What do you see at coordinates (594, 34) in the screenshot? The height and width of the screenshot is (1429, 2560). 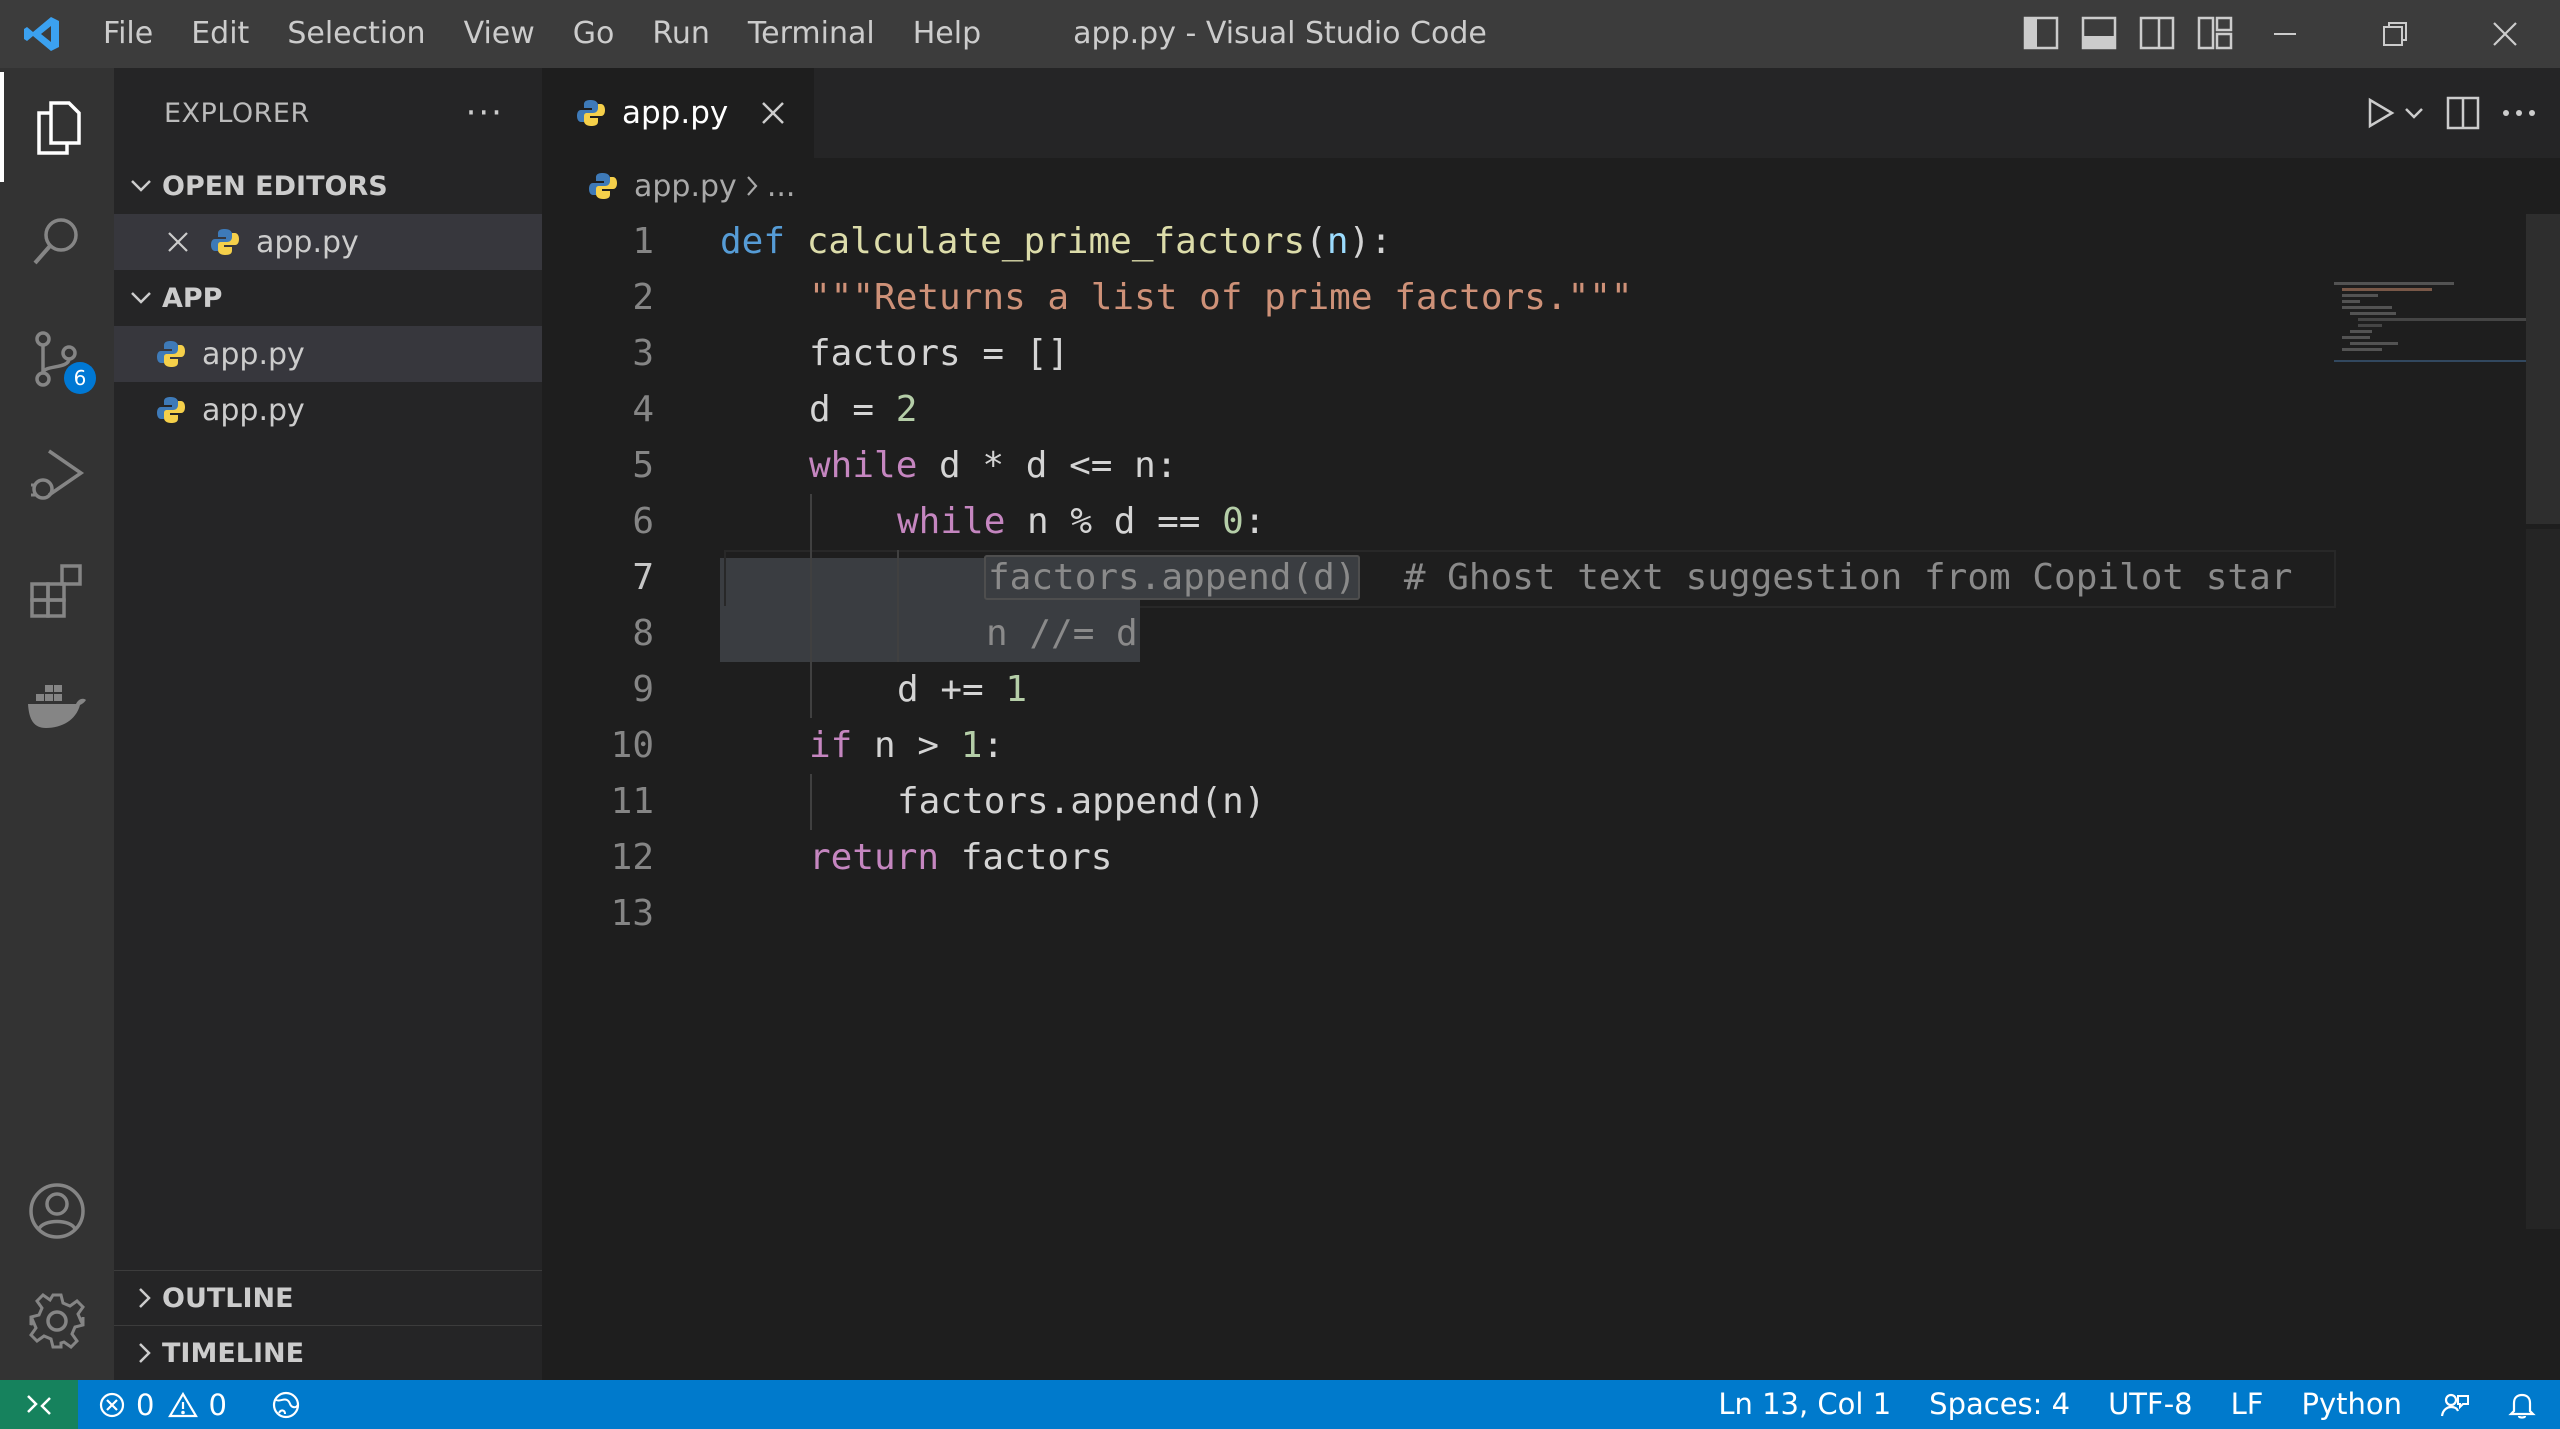 I see `menu-go: Go` at bounding box center [594, 34].